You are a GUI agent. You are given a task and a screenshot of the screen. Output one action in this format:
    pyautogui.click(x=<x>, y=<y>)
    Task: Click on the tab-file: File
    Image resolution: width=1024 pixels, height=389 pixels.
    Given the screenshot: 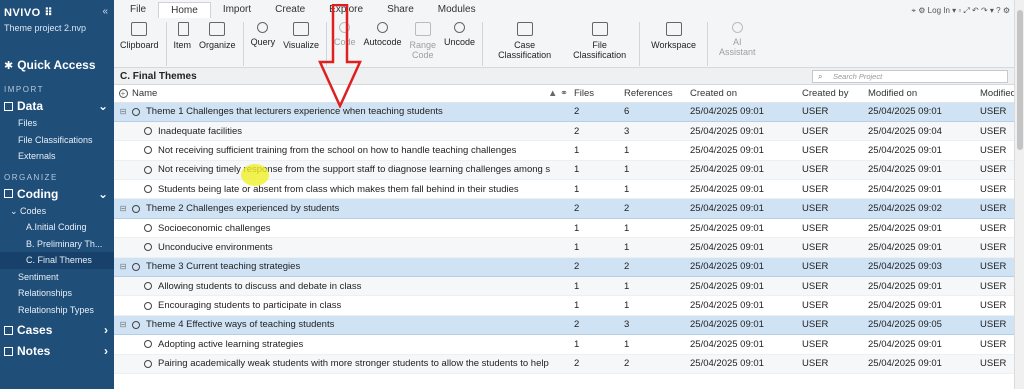 What is the action you would take?
    pyautogui.click(x=138, y=10)
    